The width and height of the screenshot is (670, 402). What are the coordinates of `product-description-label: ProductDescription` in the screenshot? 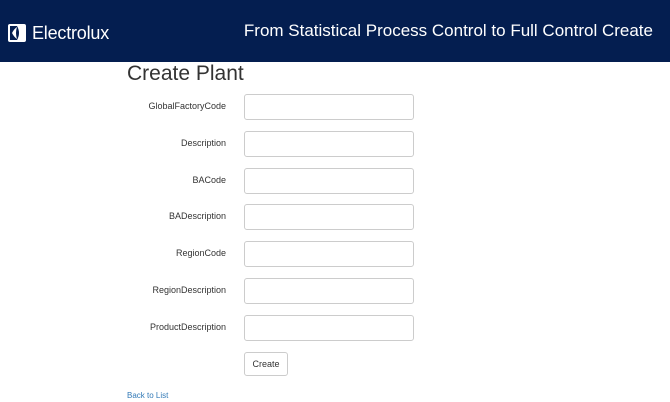 It's located at (187, 327).